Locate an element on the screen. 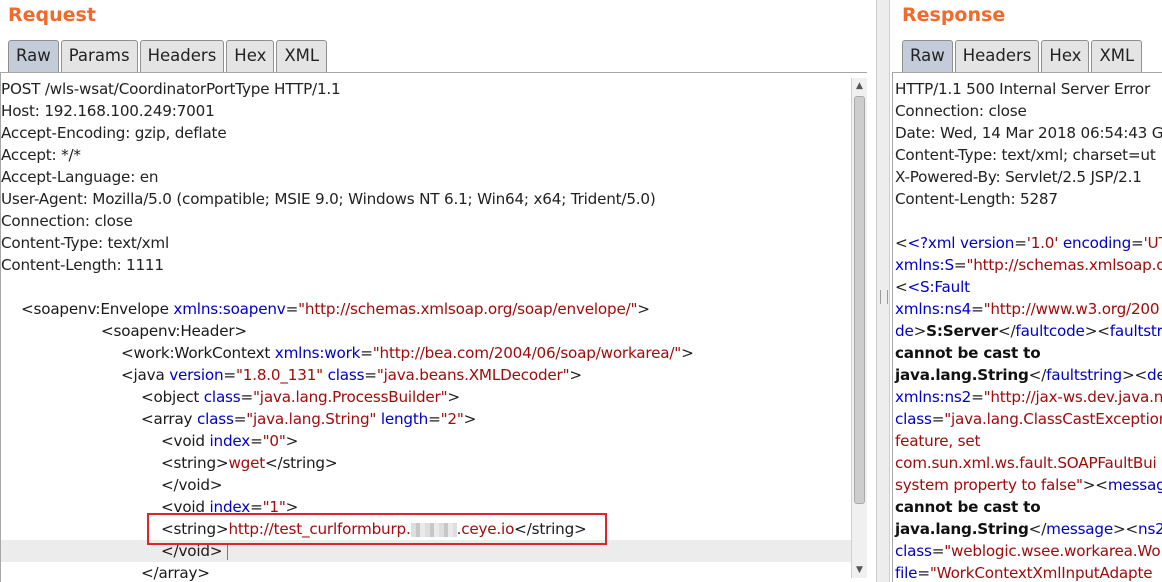 This screenshot has width=1162, height=582. content-type-header: Content-Type: text/xml; charset=ut is located at coordinates (1025, 155).